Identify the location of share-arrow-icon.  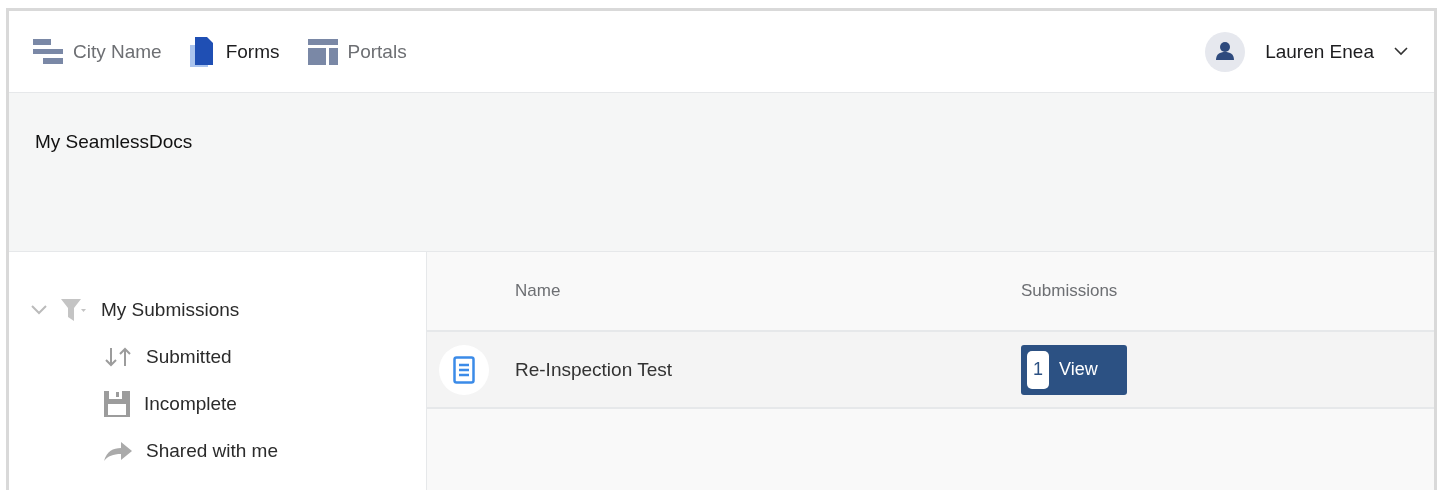
(118, 450).